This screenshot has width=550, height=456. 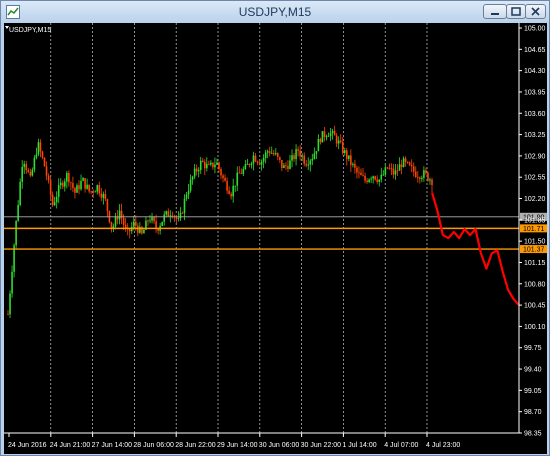 I want to click on close-button, so click(x=535, y=11).